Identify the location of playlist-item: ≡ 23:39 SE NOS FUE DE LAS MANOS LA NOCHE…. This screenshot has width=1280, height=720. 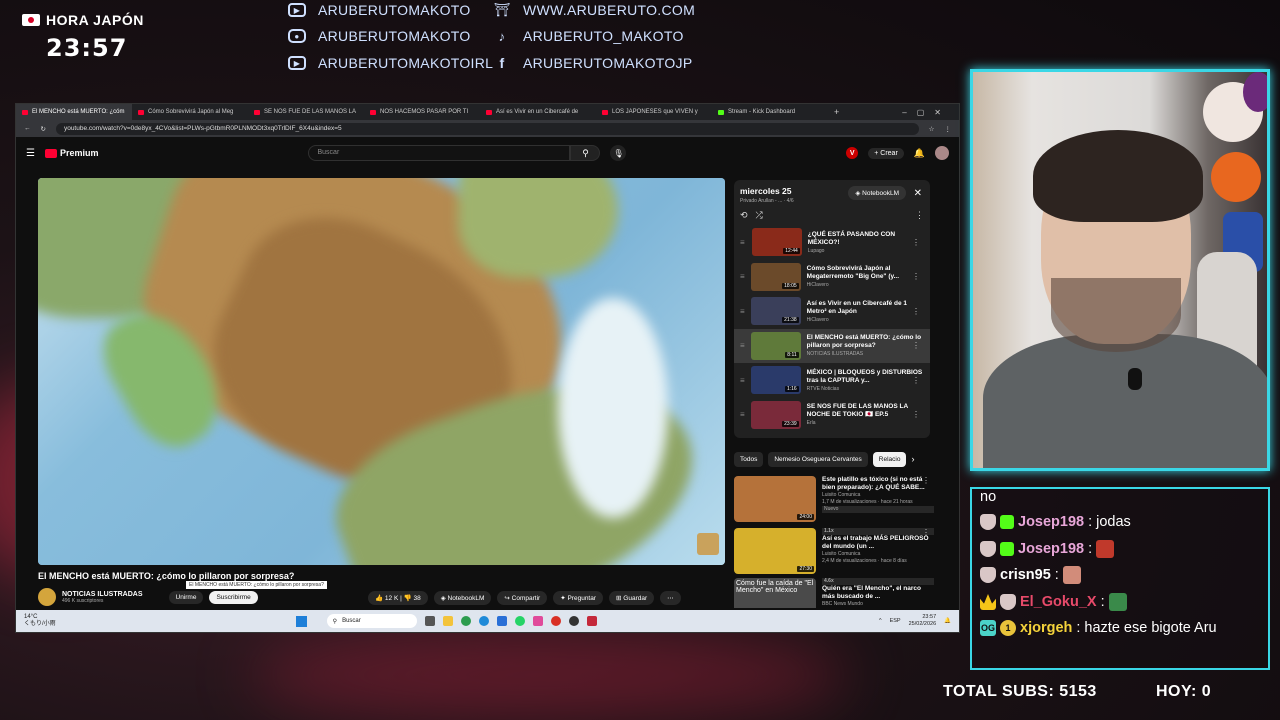
(832, 415).